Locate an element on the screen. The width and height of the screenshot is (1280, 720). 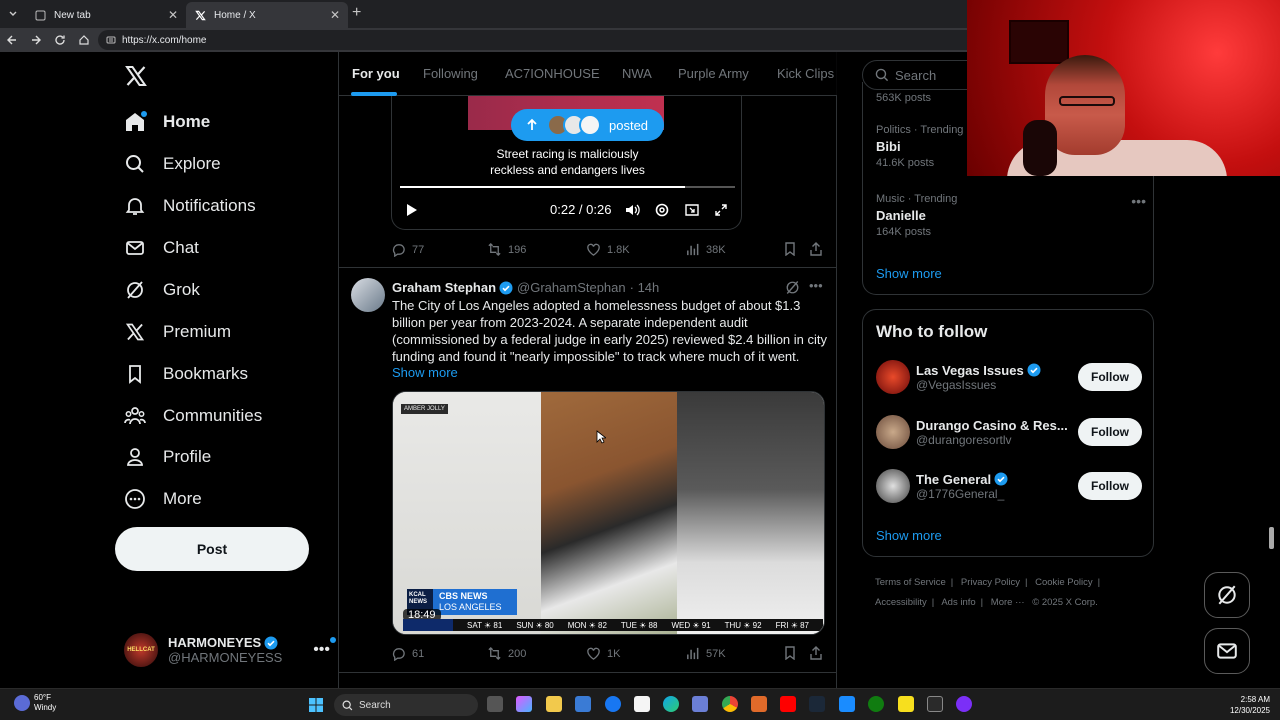
nav-item-chat: Chat is located at coordinates (161, 248).